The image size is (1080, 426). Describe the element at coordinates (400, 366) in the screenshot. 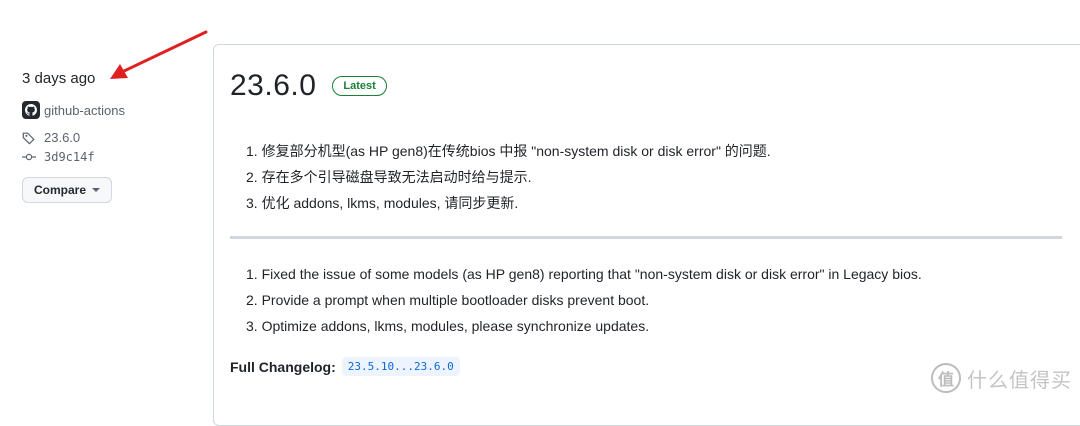

I see `changelog-link: 23.5.10...23.6.0` at that location.